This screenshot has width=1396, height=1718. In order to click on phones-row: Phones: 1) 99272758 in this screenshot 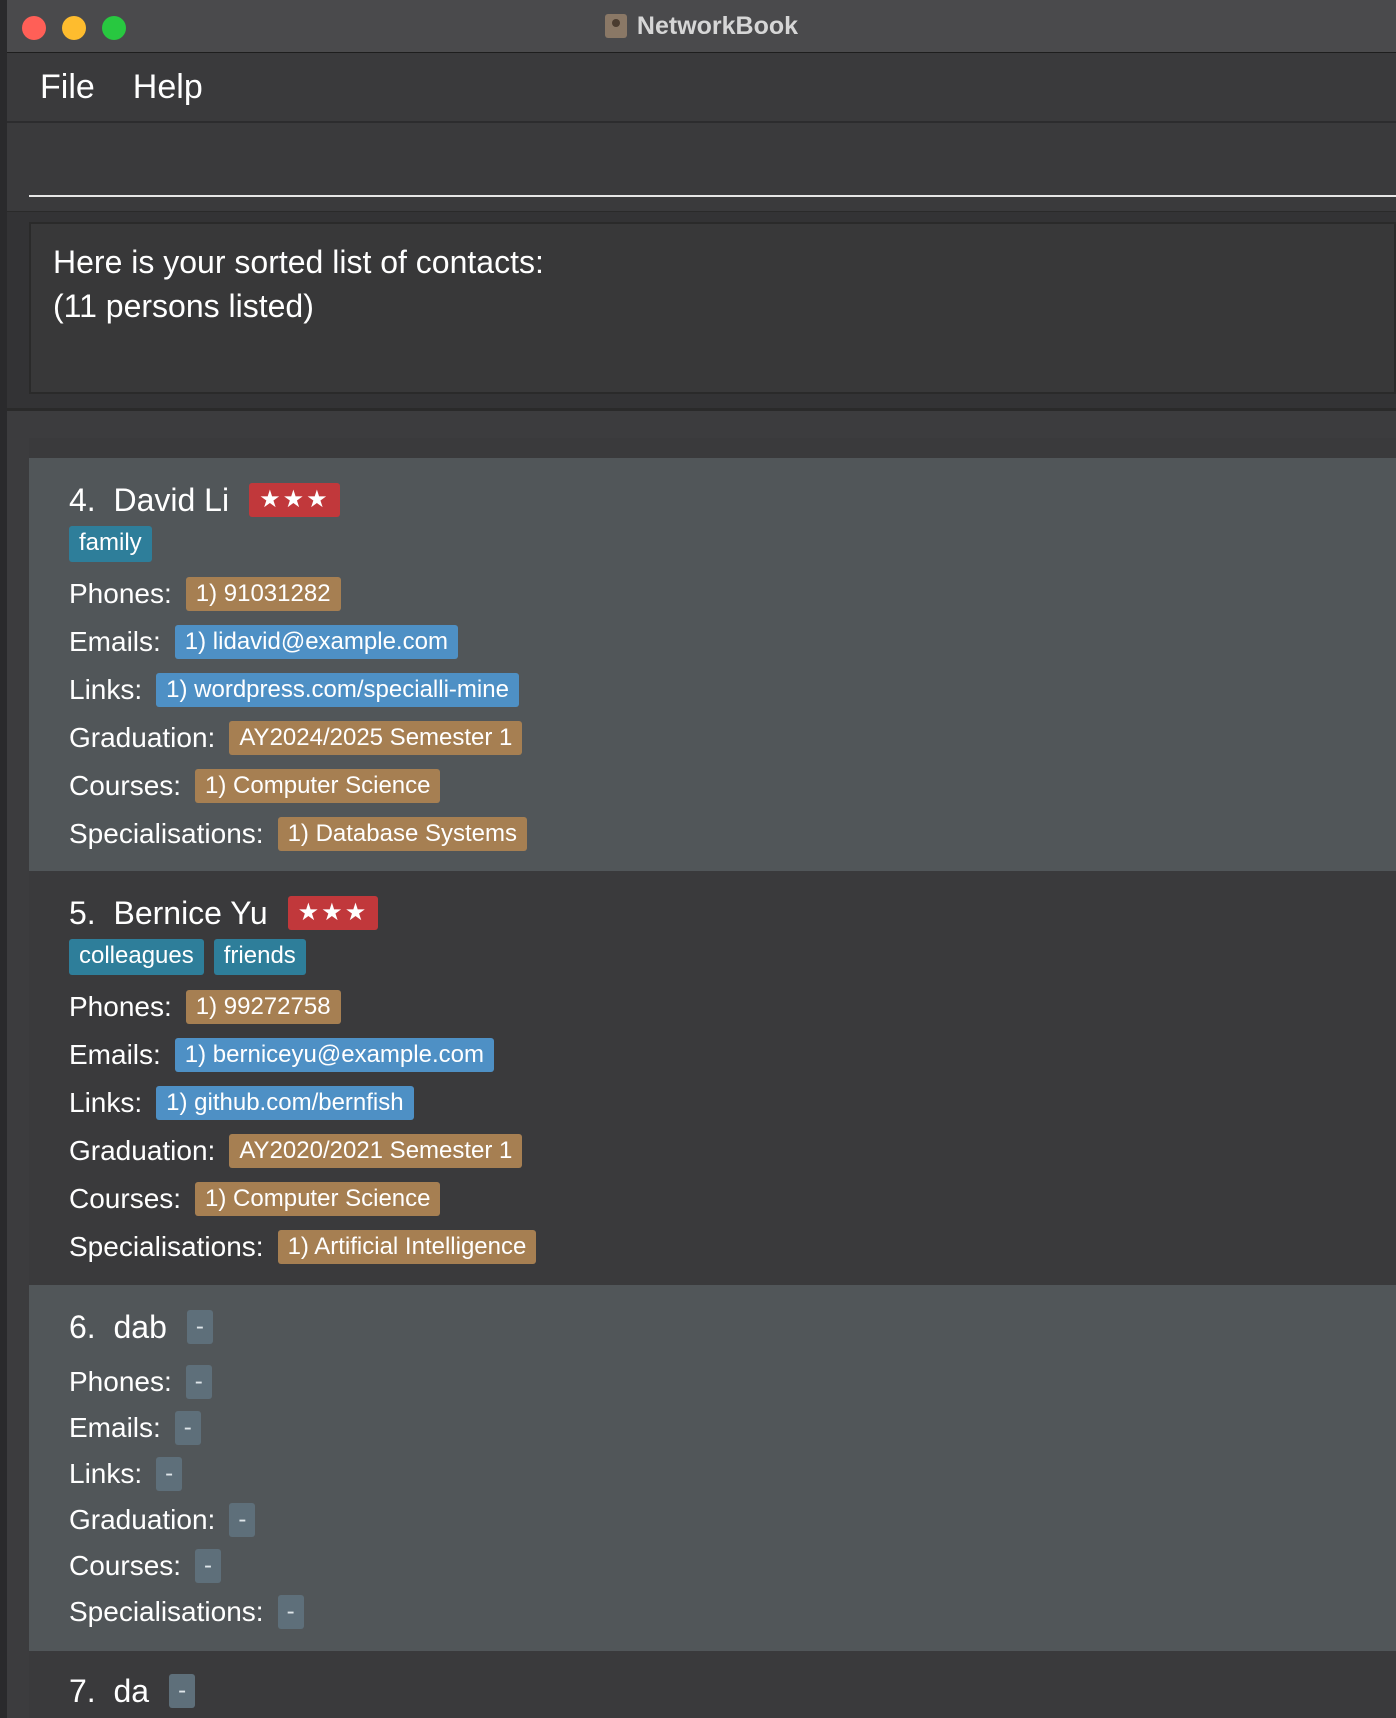, I will do `click(732, 1007)`.